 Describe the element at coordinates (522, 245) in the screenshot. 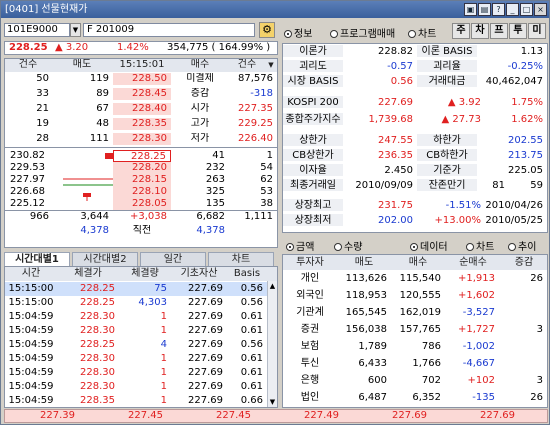

I see `radio-trend: 추이` at that location.